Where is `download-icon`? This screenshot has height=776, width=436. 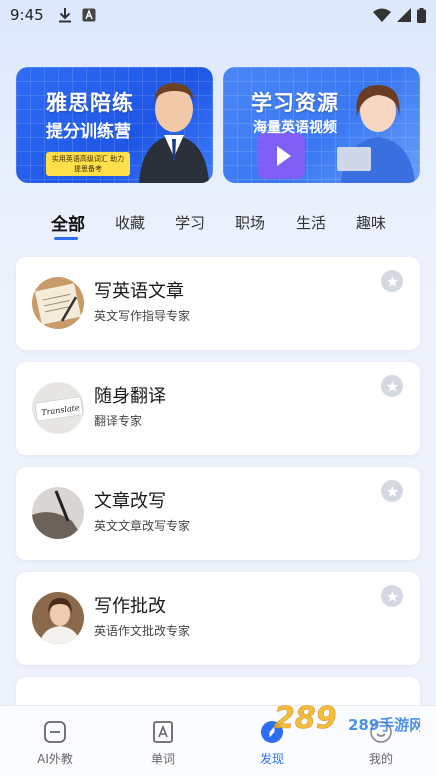
download-icon is located at coordinates (64, 15).